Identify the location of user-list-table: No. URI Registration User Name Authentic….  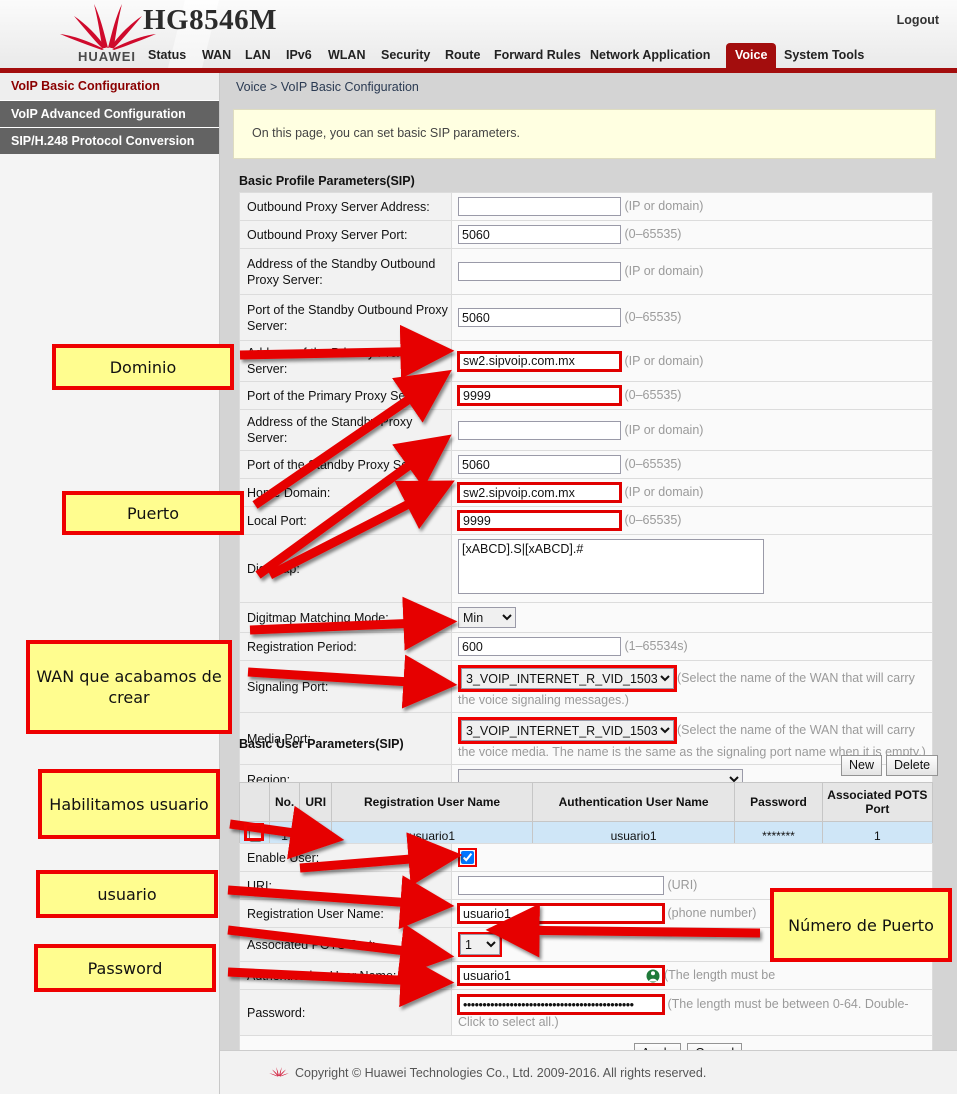
(586, 816).